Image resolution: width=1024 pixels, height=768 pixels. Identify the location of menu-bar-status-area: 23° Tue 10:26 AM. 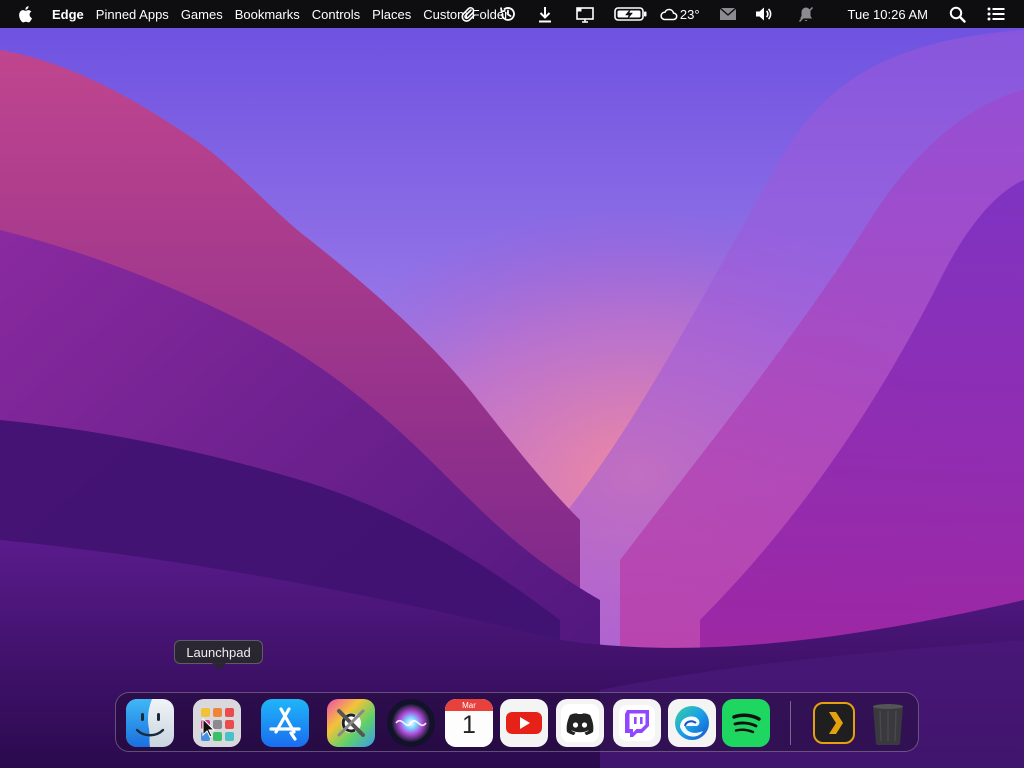
(741, 14).